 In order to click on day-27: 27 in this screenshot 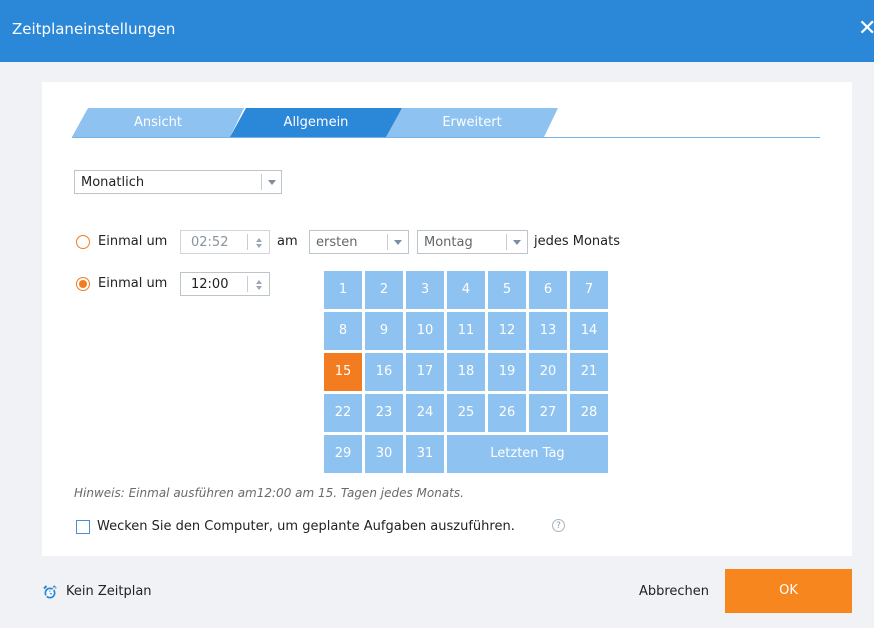, I will do `click(548, 413)`.